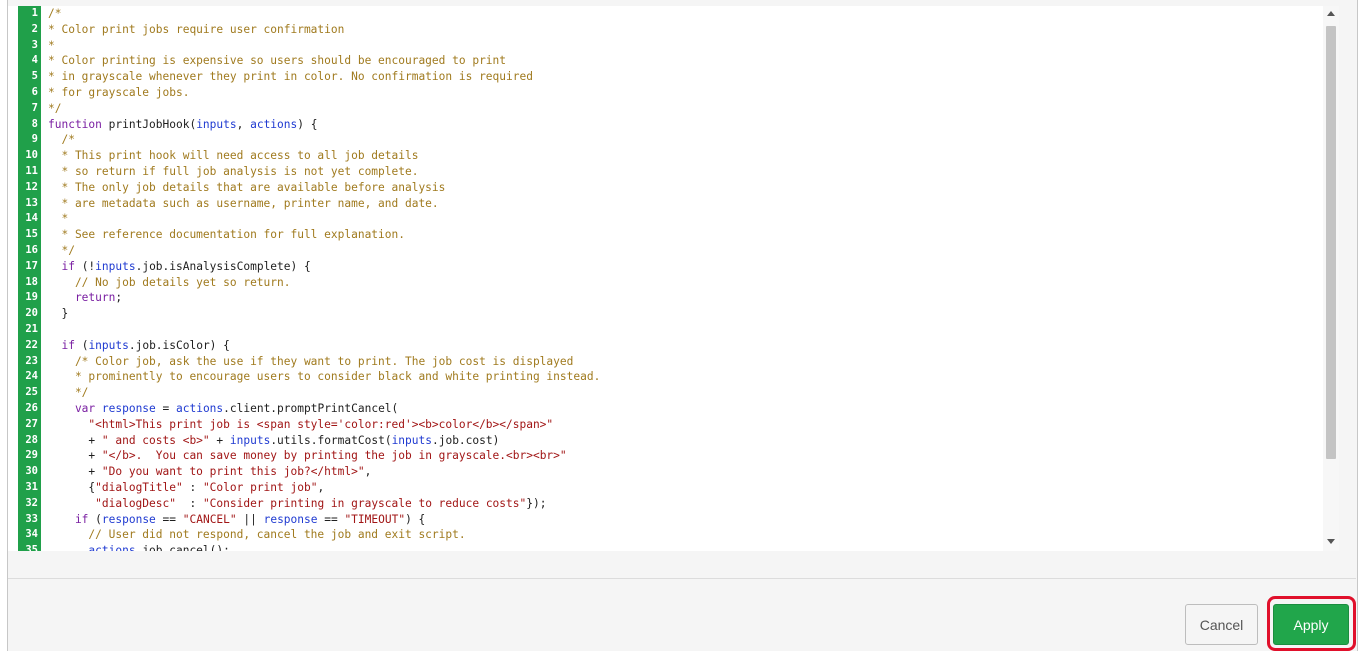 The image size is (1358, 651). Describe the element at coordinates (34, 44) in the screenshot. I see `line-number: 3` at that location.